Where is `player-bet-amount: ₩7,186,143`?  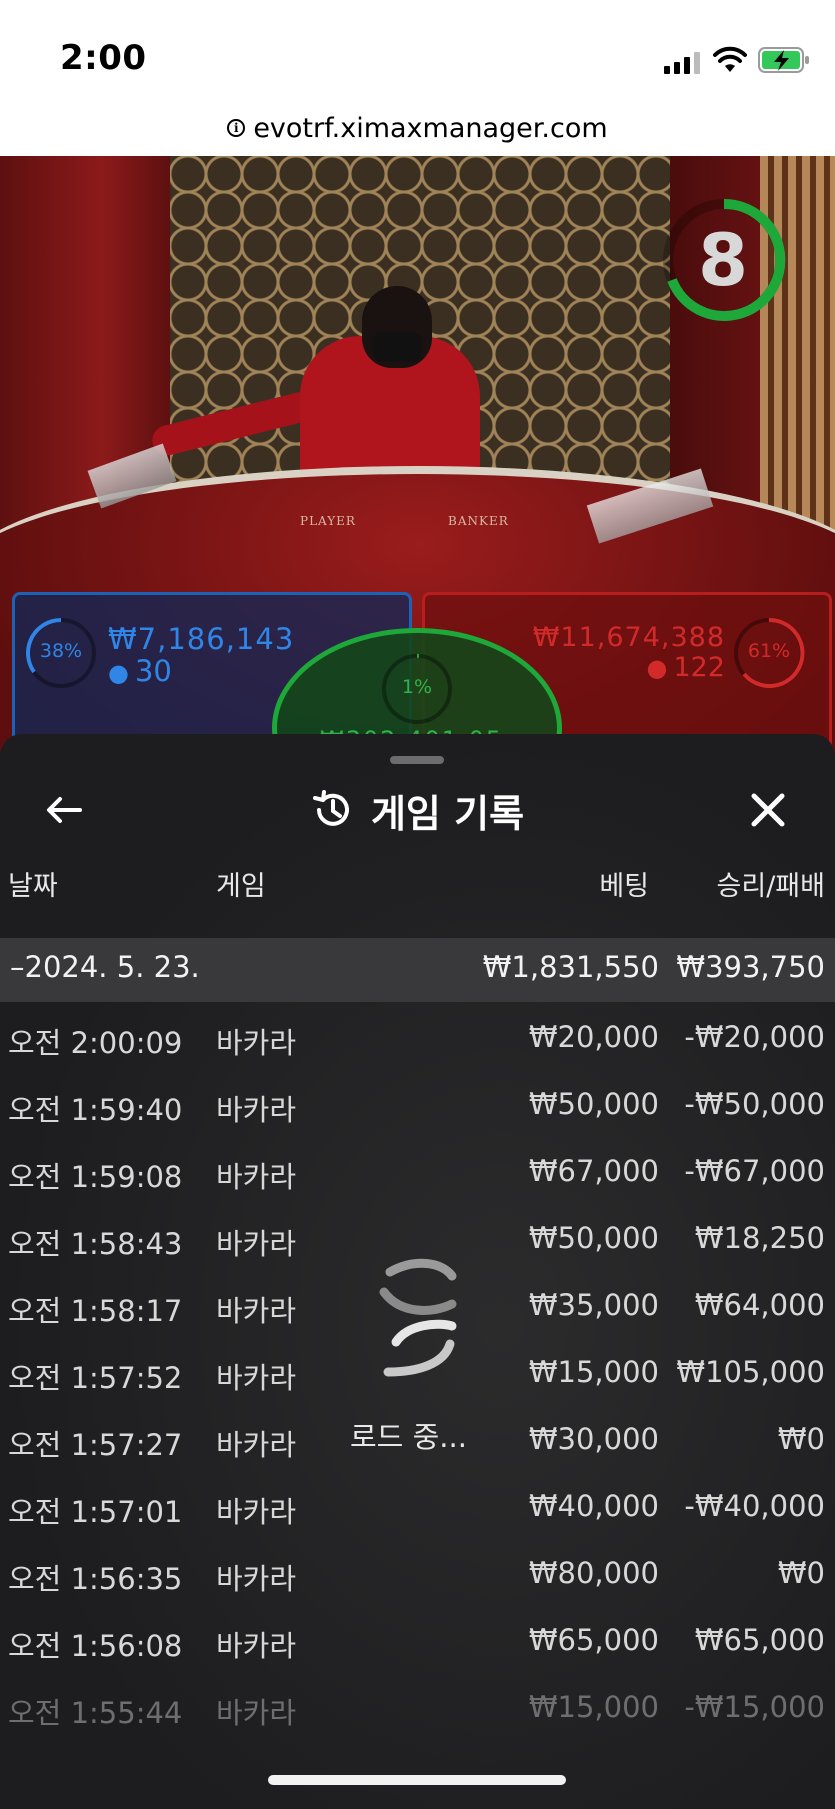 player-bet-amount: ₩7,186,143 is located at coordinates (201, 639).